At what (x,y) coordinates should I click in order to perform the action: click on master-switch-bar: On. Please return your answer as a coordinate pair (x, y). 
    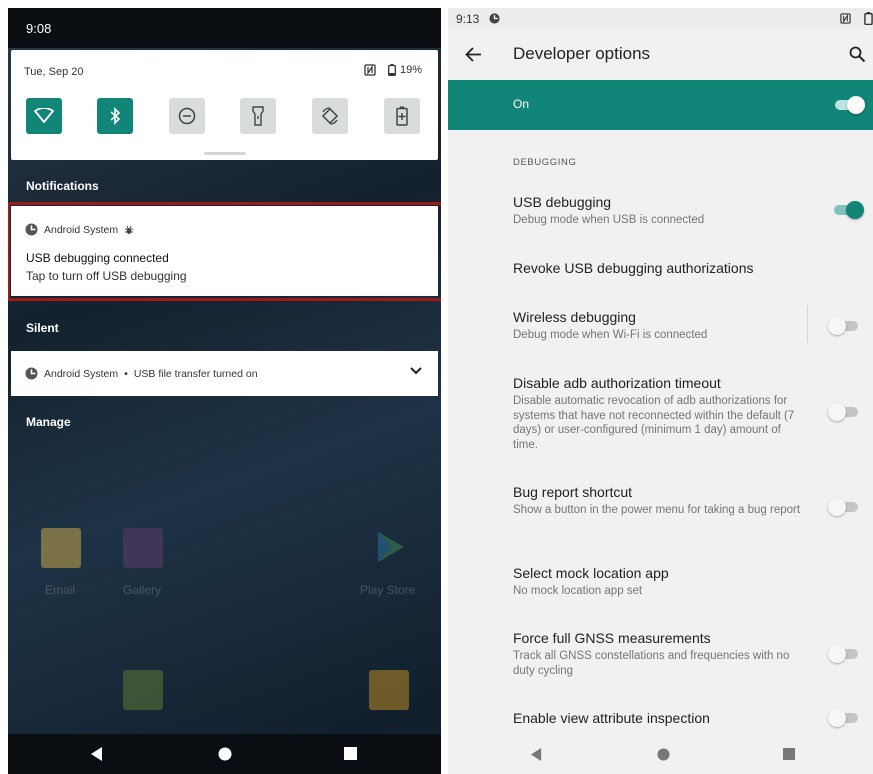
    Looking at the image, I should click on (660, 105).